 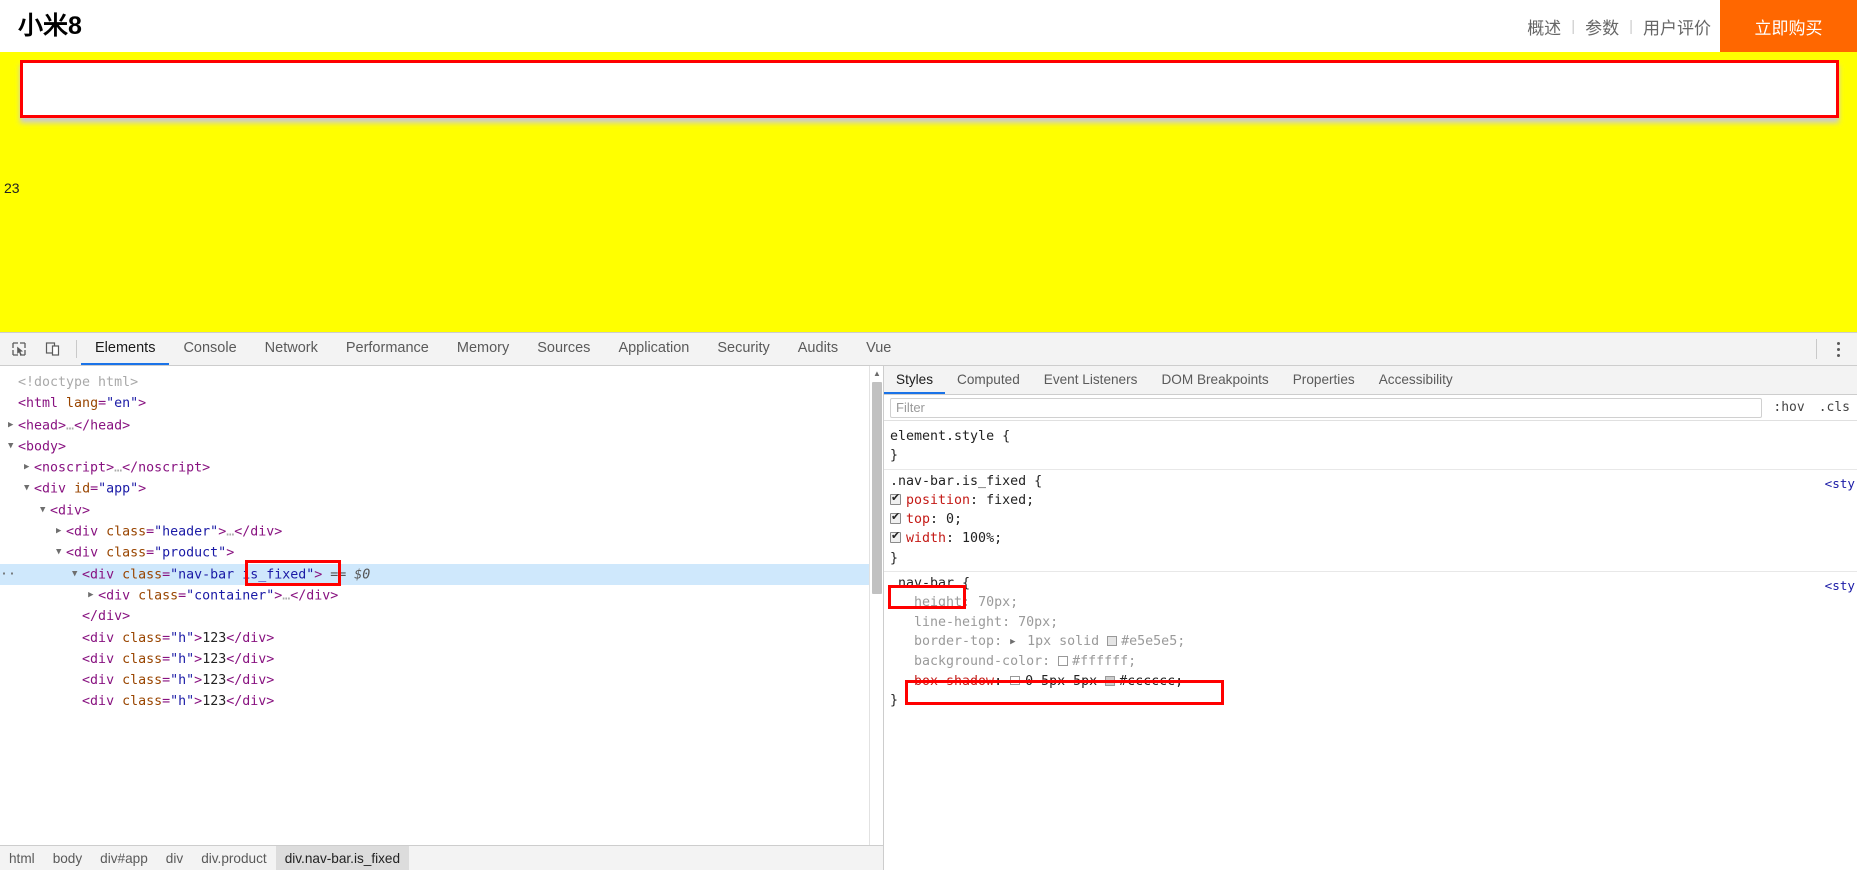 What do you see at coordinates (954, 519) in the screenshot?
I see `css-property-value: 0;` at bounding box center [954, 519].